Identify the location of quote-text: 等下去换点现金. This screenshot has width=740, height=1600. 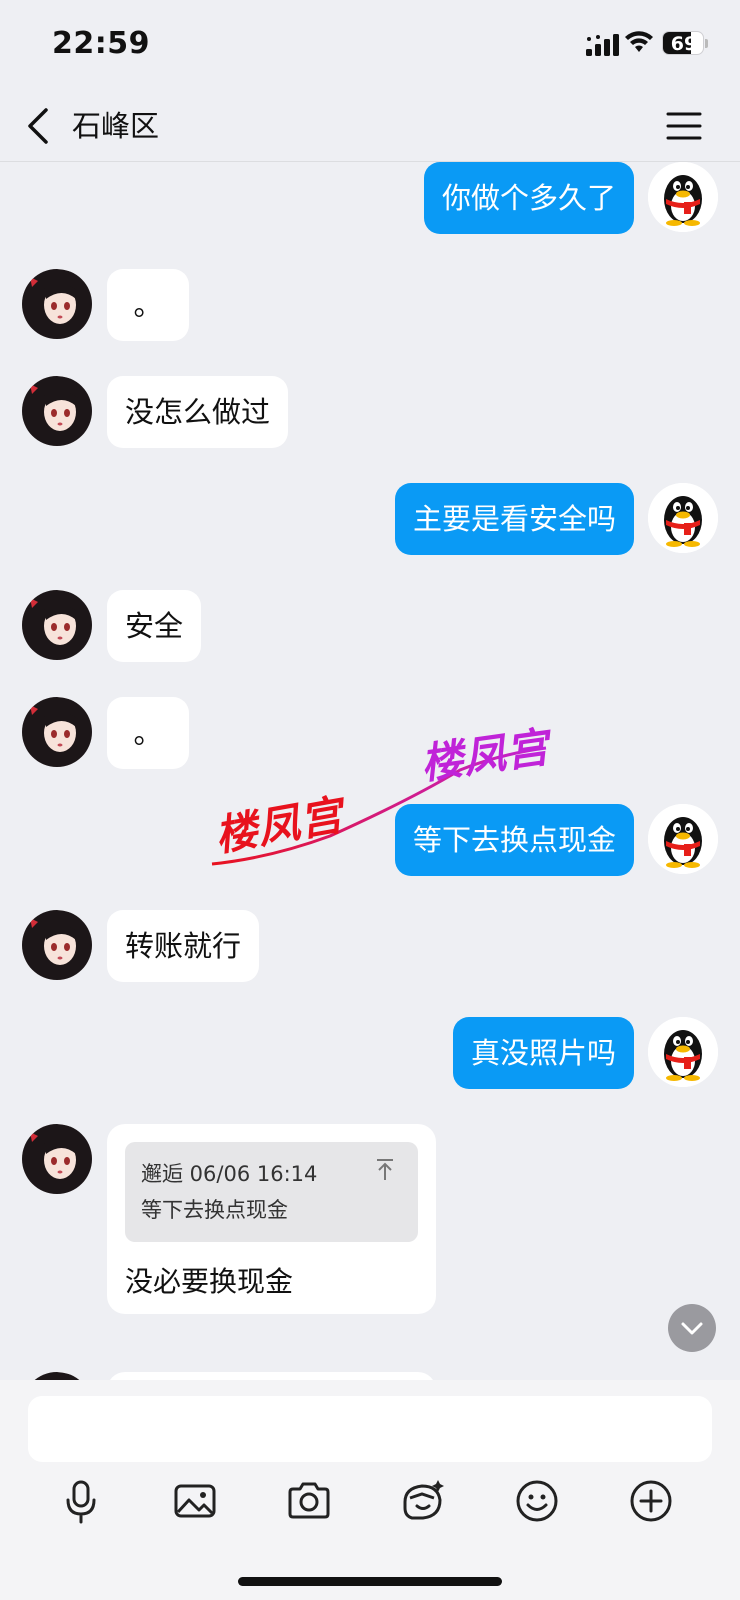
(214, 1210).